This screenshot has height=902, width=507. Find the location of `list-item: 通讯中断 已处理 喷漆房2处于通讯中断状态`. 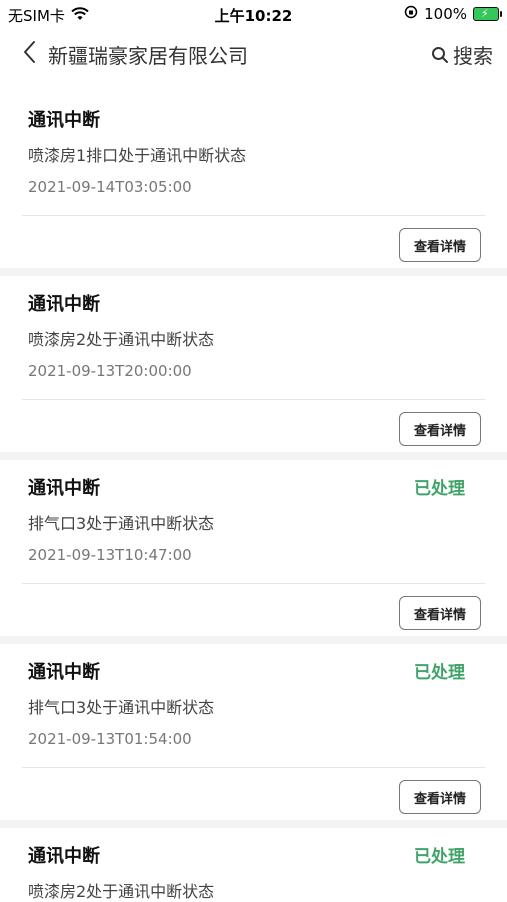

list-item: 通讯中断 已处理 喷漆房2处于通讯中断状态 is located at coordinates (253, 864).